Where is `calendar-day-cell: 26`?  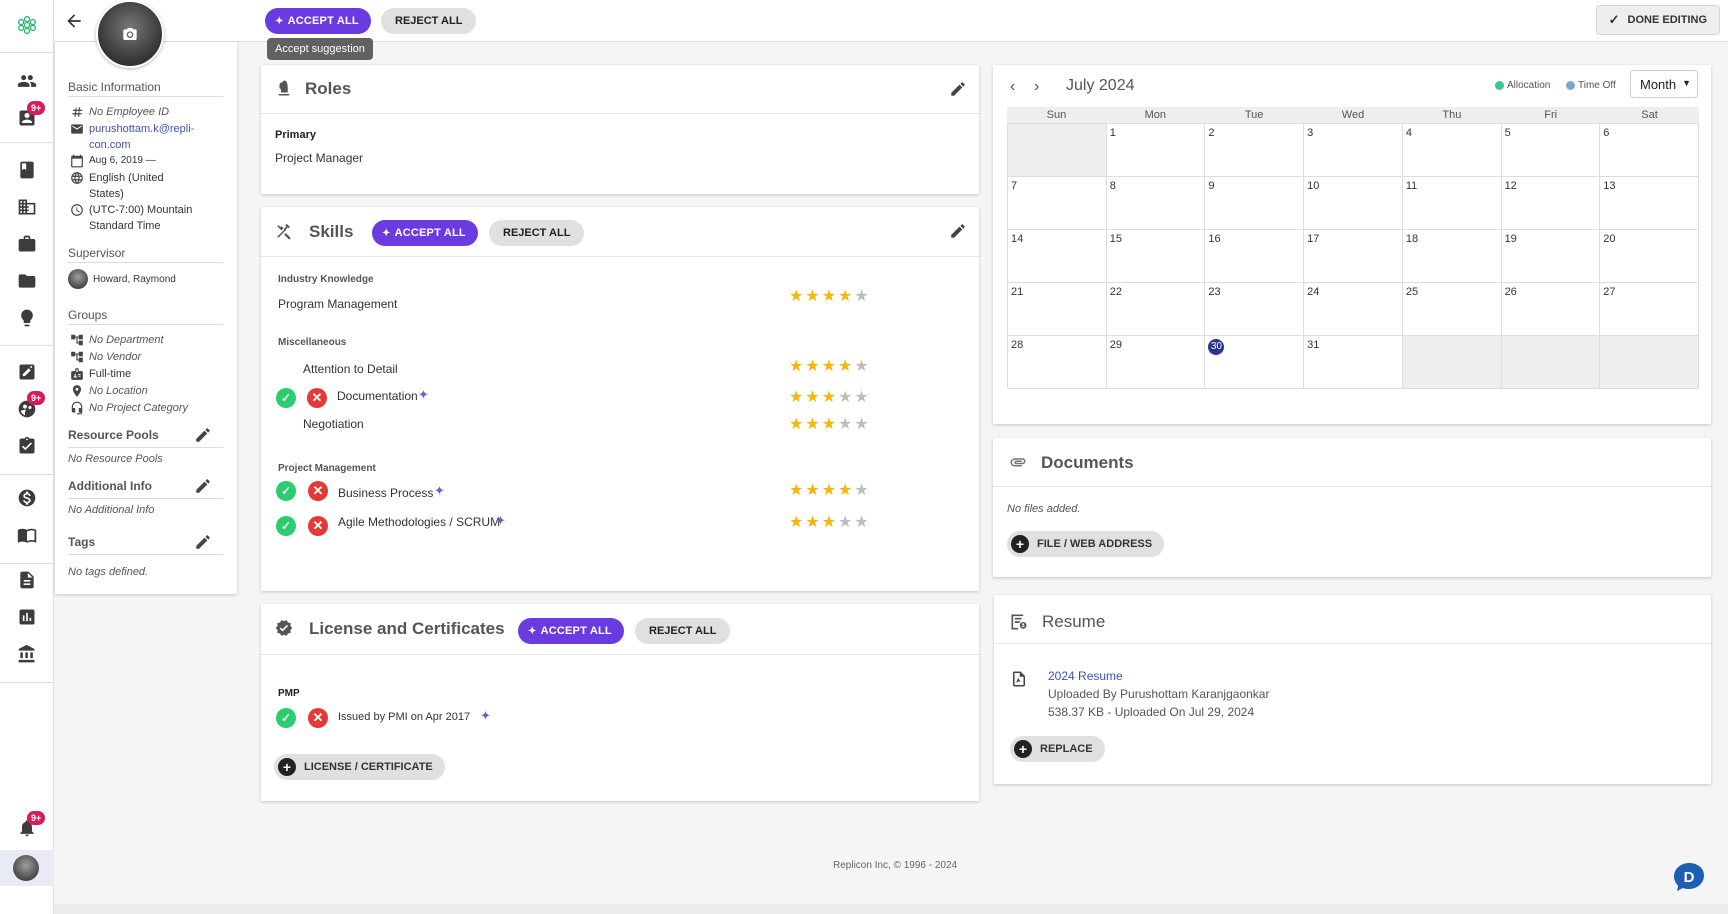 calendar-day-cell: 26 is located at coordinates (1551, 309).